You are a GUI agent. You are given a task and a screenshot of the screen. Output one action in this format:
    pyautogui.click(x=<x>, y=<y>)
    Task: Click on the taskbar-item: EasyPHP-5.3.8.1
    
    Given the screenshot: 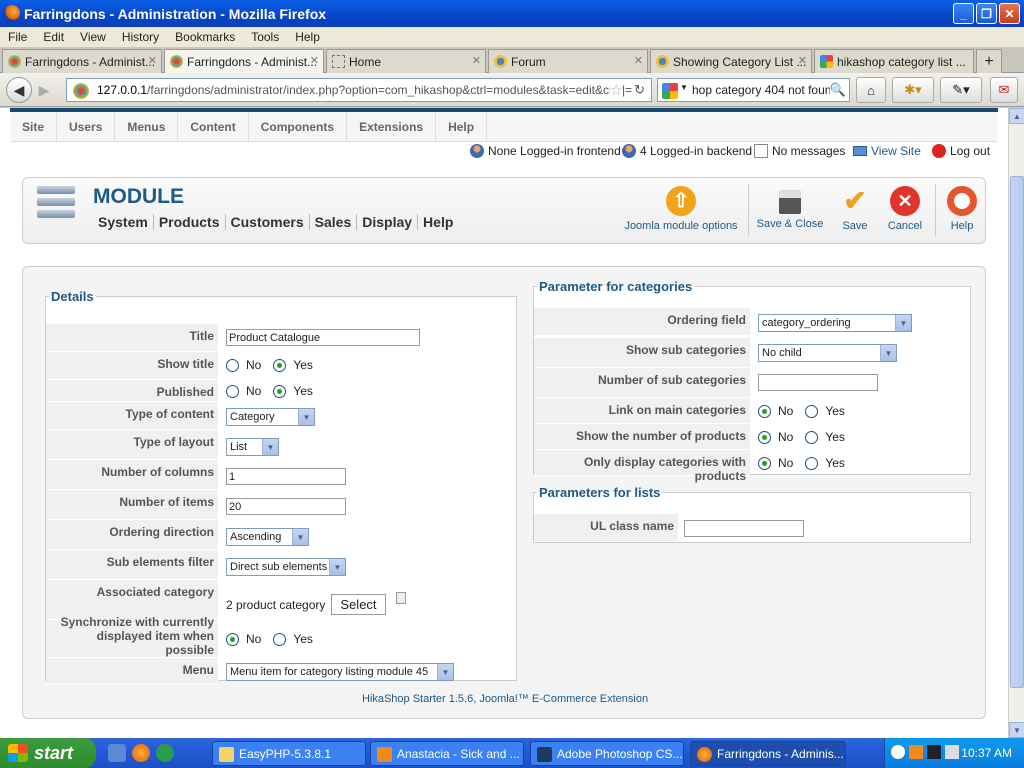 What is the action you would take?
    pyautogui.click(x=289, y=753)
    